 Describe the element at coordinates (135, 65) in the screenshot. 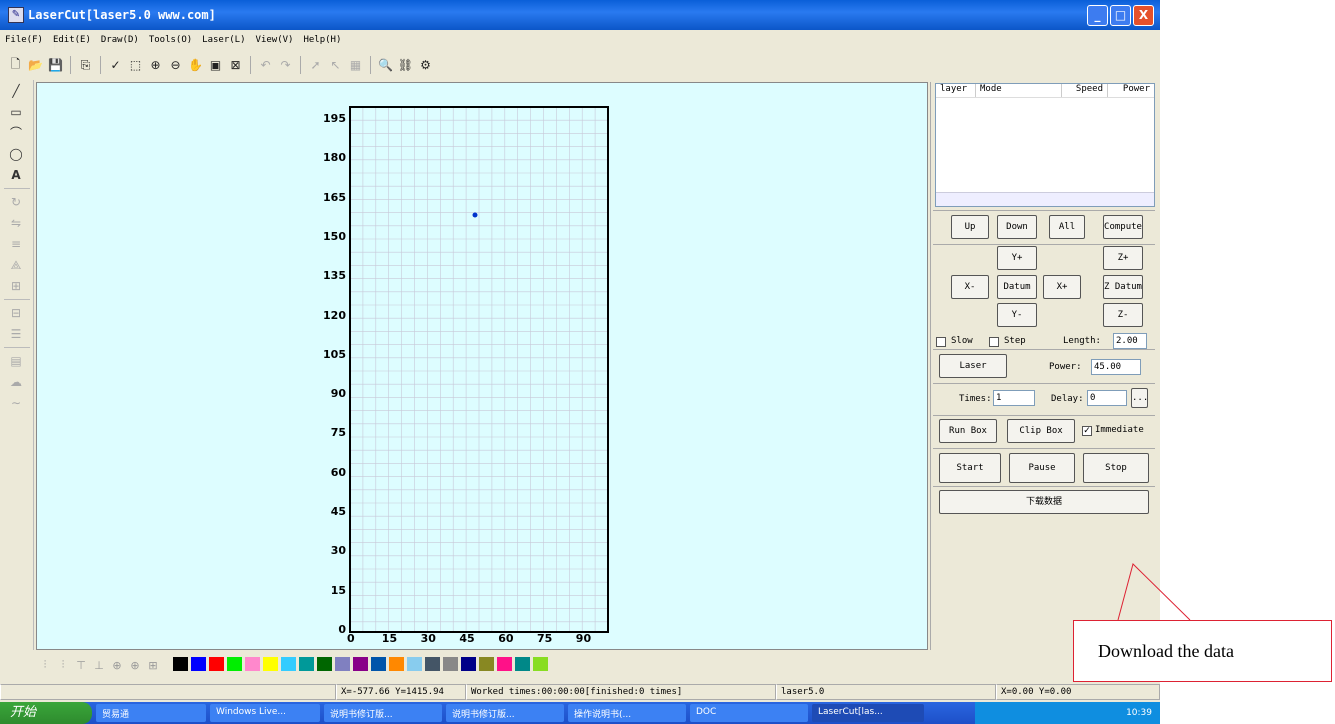

I see `select-icon: ⬚` at that location.